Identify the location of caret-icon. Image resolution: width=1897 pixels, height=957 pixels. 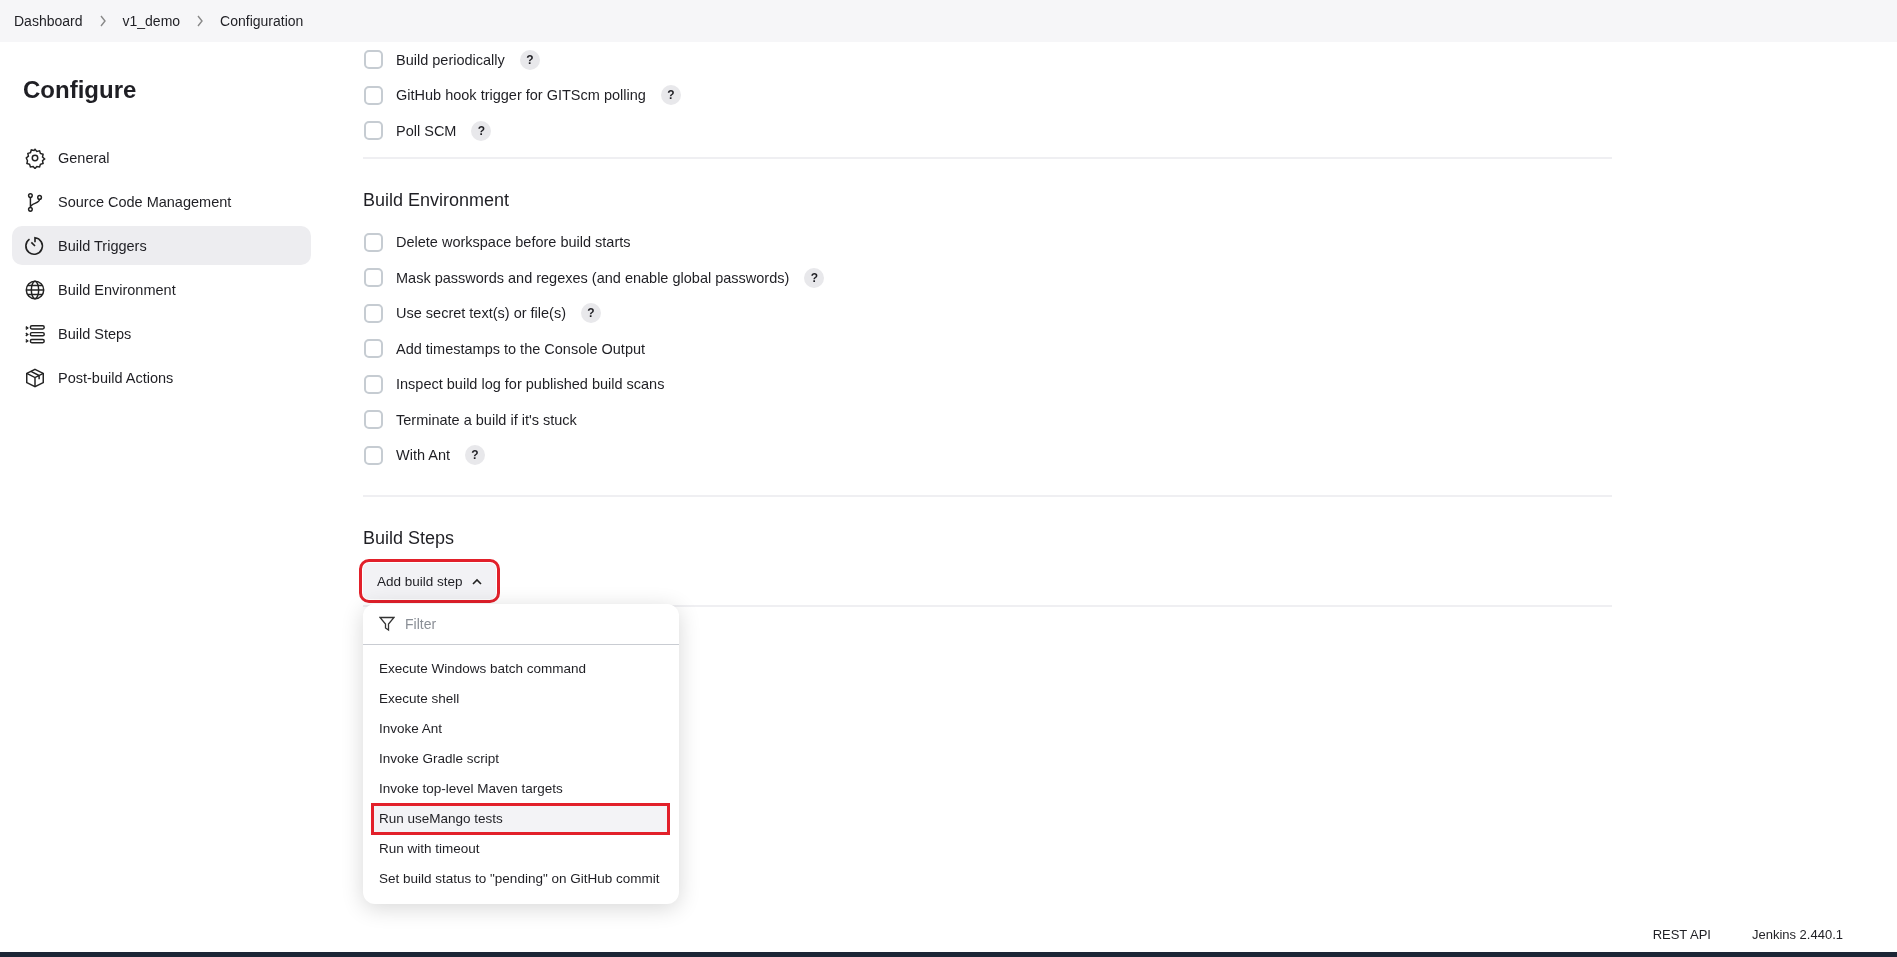
(476, 581).